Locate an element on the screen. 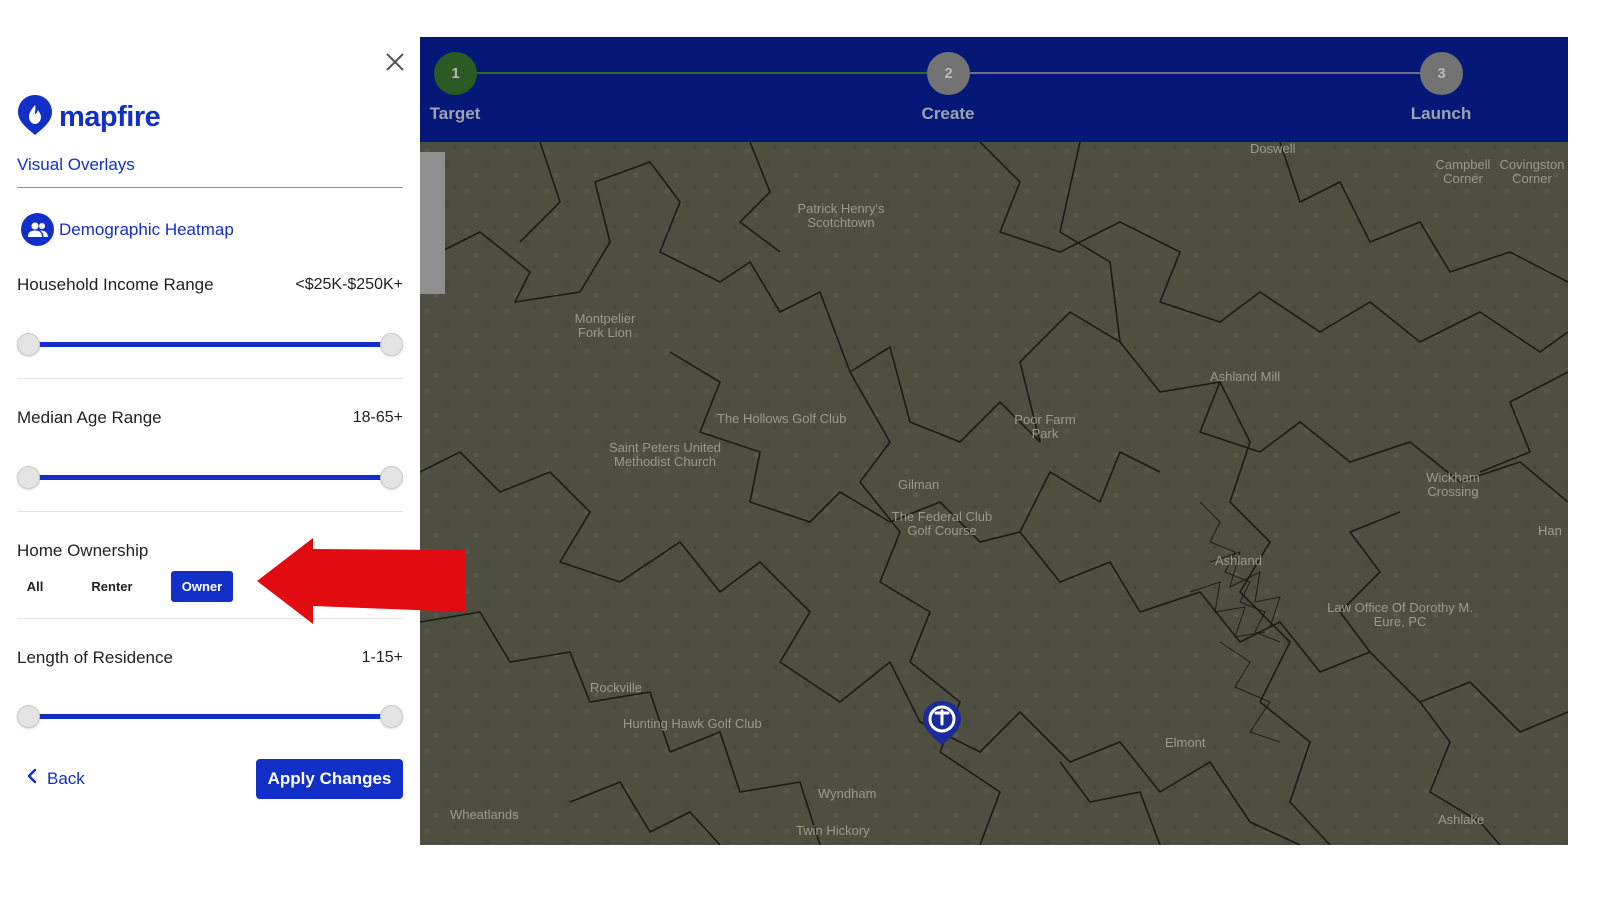 This screenshot has width=1600, height=900. age-range-slider is located at coordinates (210, 478).